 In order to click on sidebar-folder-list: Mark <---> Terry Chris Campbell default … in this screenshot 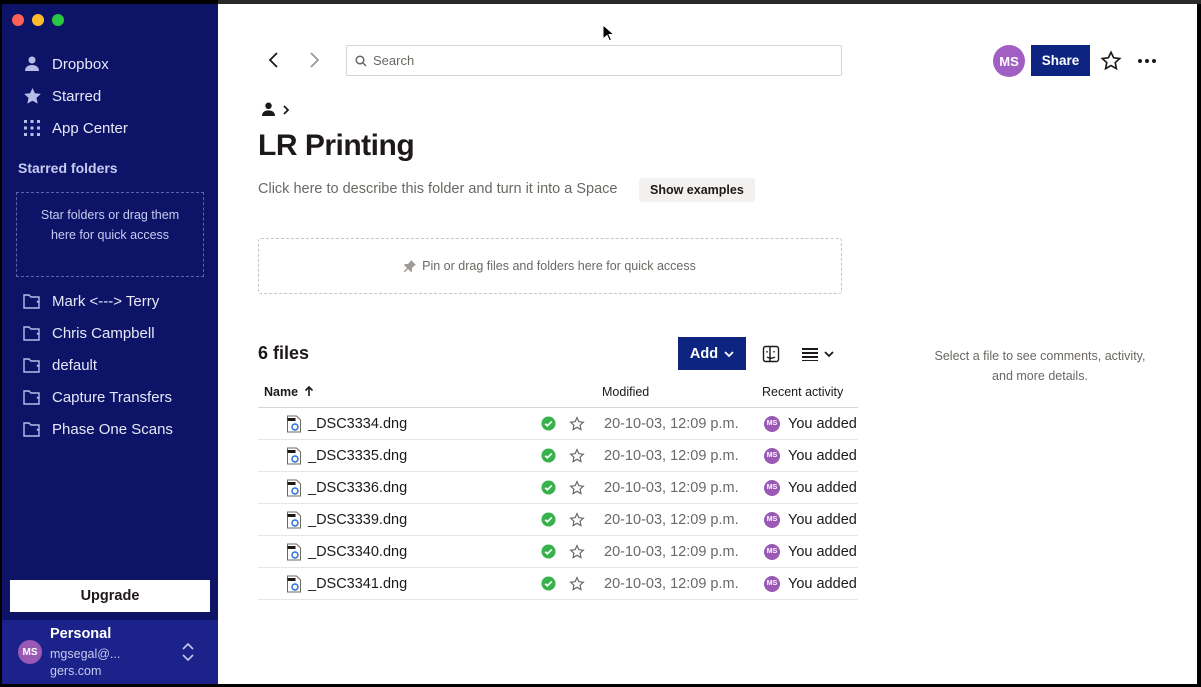, I will do `click(110, 365)`.